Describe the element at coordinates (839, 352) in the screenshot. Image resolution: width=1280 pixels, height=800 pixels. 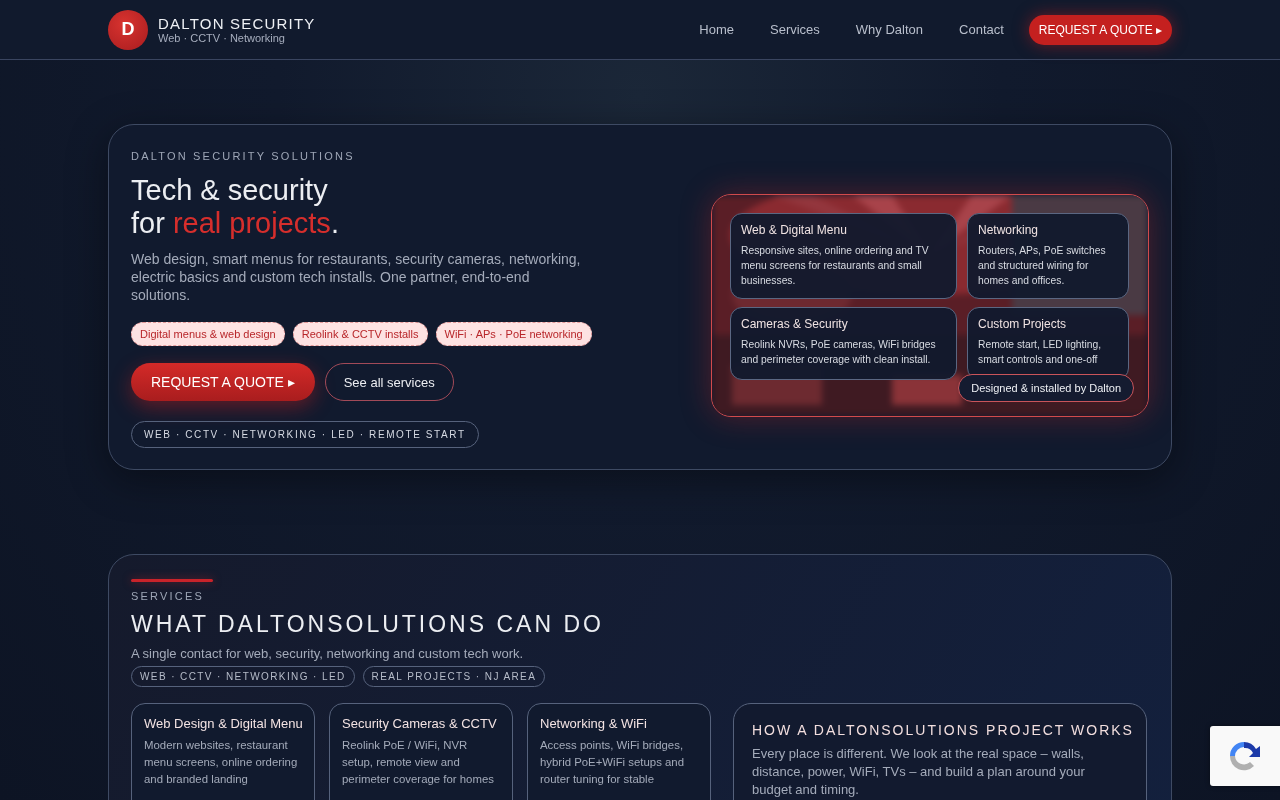
I see `card-text: Reolink NVRs, PoE cameras, WiFi bridges and perimeter coverage with clean install.` at that location.